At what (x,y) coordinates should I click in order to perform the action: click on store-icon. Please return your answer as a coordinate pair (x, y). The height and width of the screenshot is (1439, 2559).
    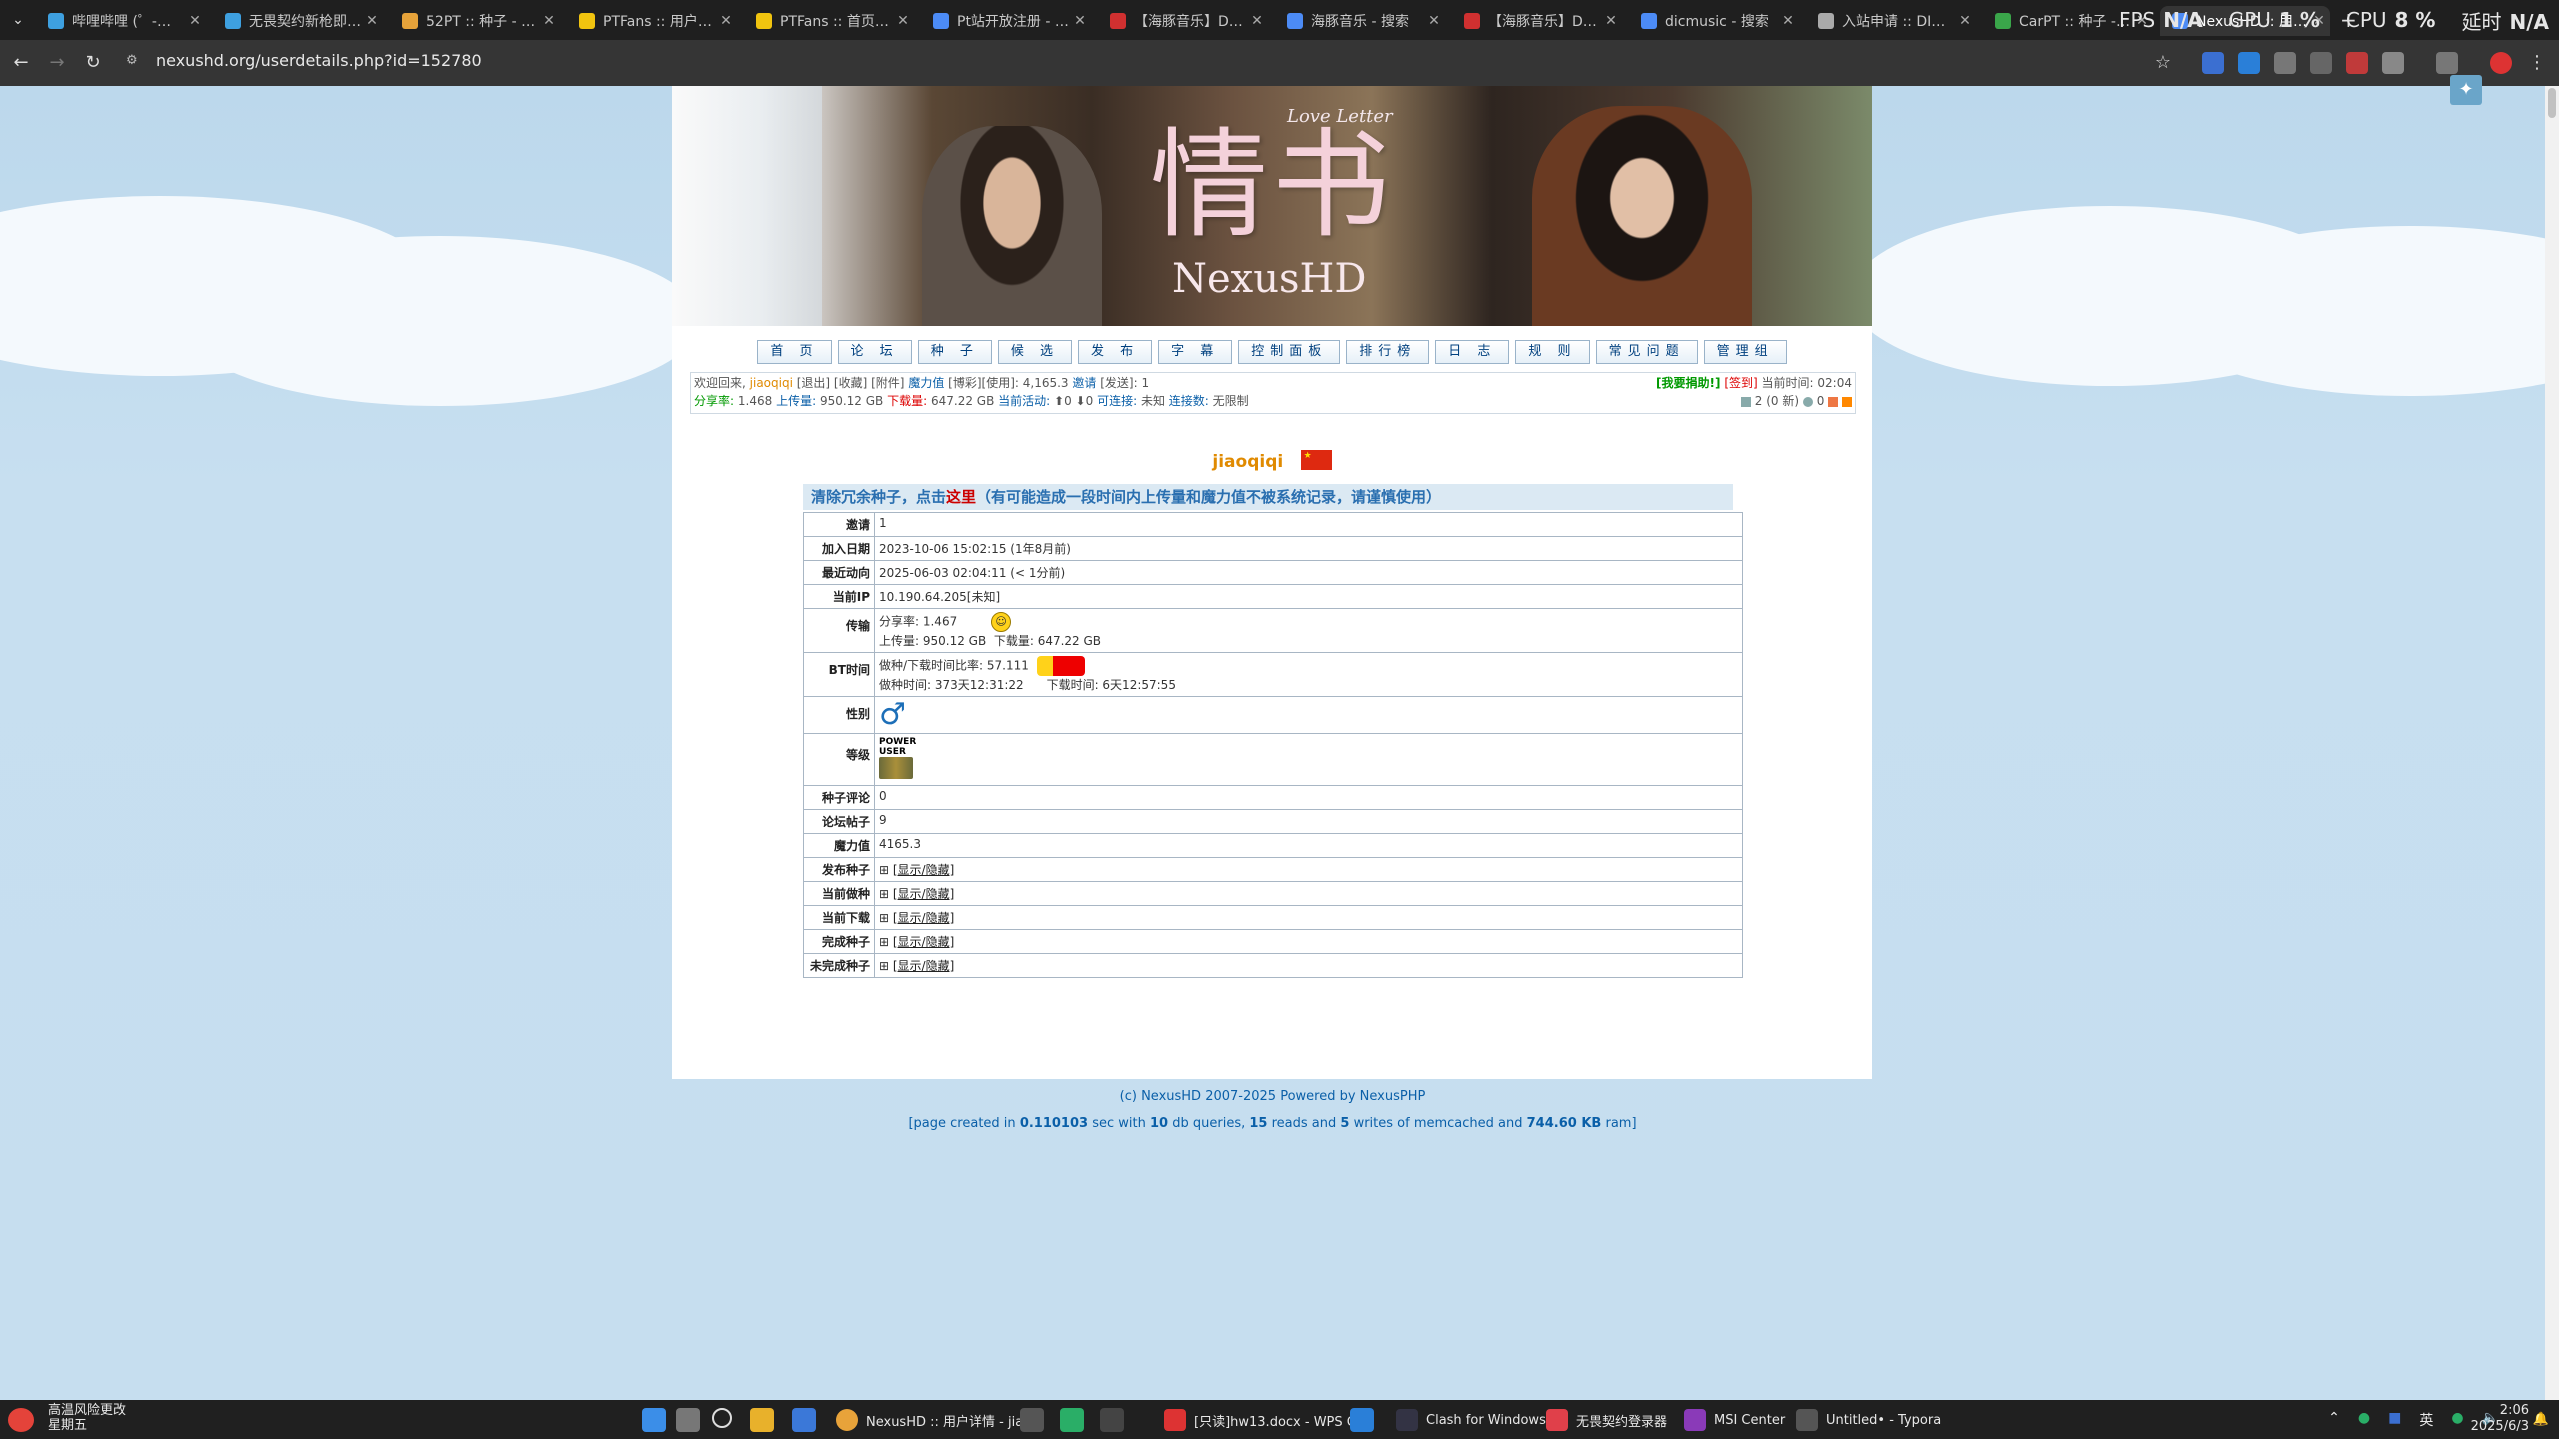
    Looking at the image, I should click on (804, 1420).